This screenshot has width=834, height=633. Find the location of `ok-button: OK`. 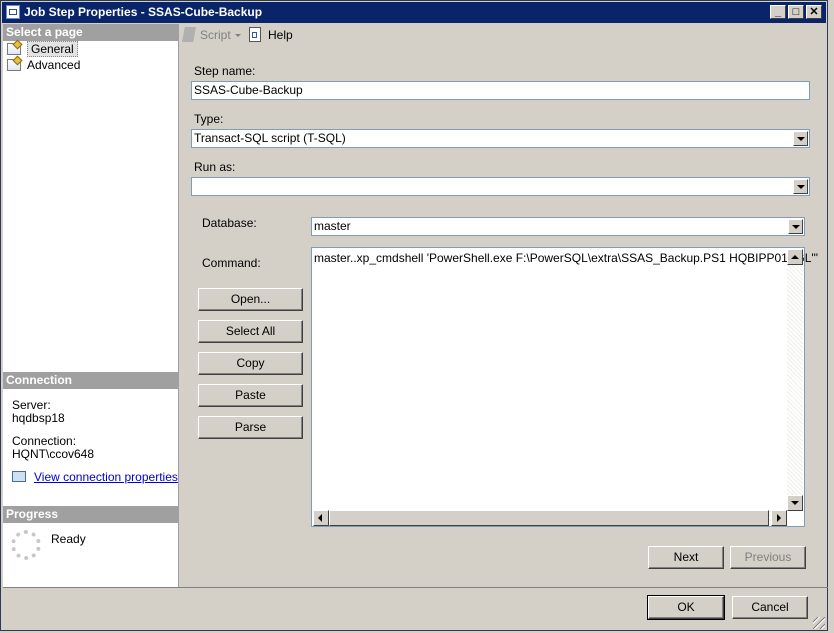

ok-button: OK is located at coordinates (686, 607).